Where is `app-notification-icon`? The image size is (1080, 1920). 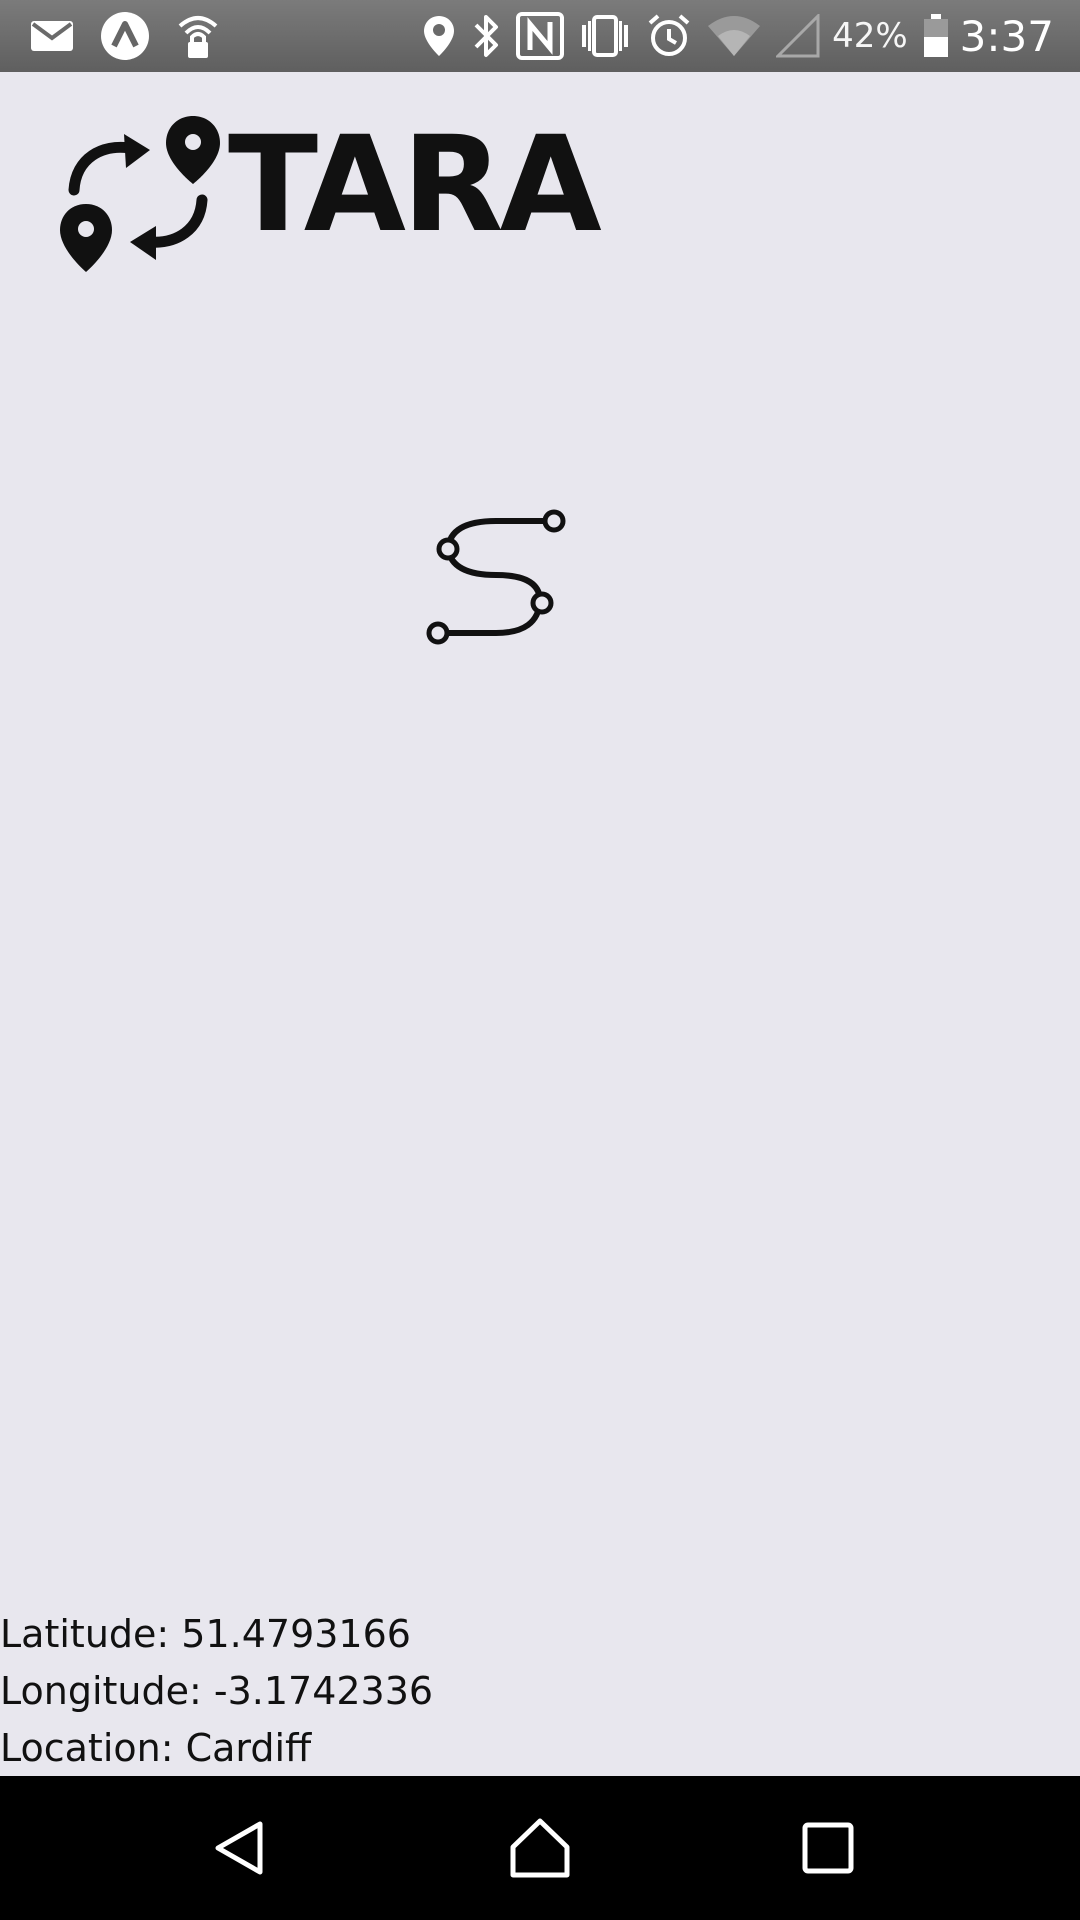 app-notification-icon is located at coordinates (125, 36).